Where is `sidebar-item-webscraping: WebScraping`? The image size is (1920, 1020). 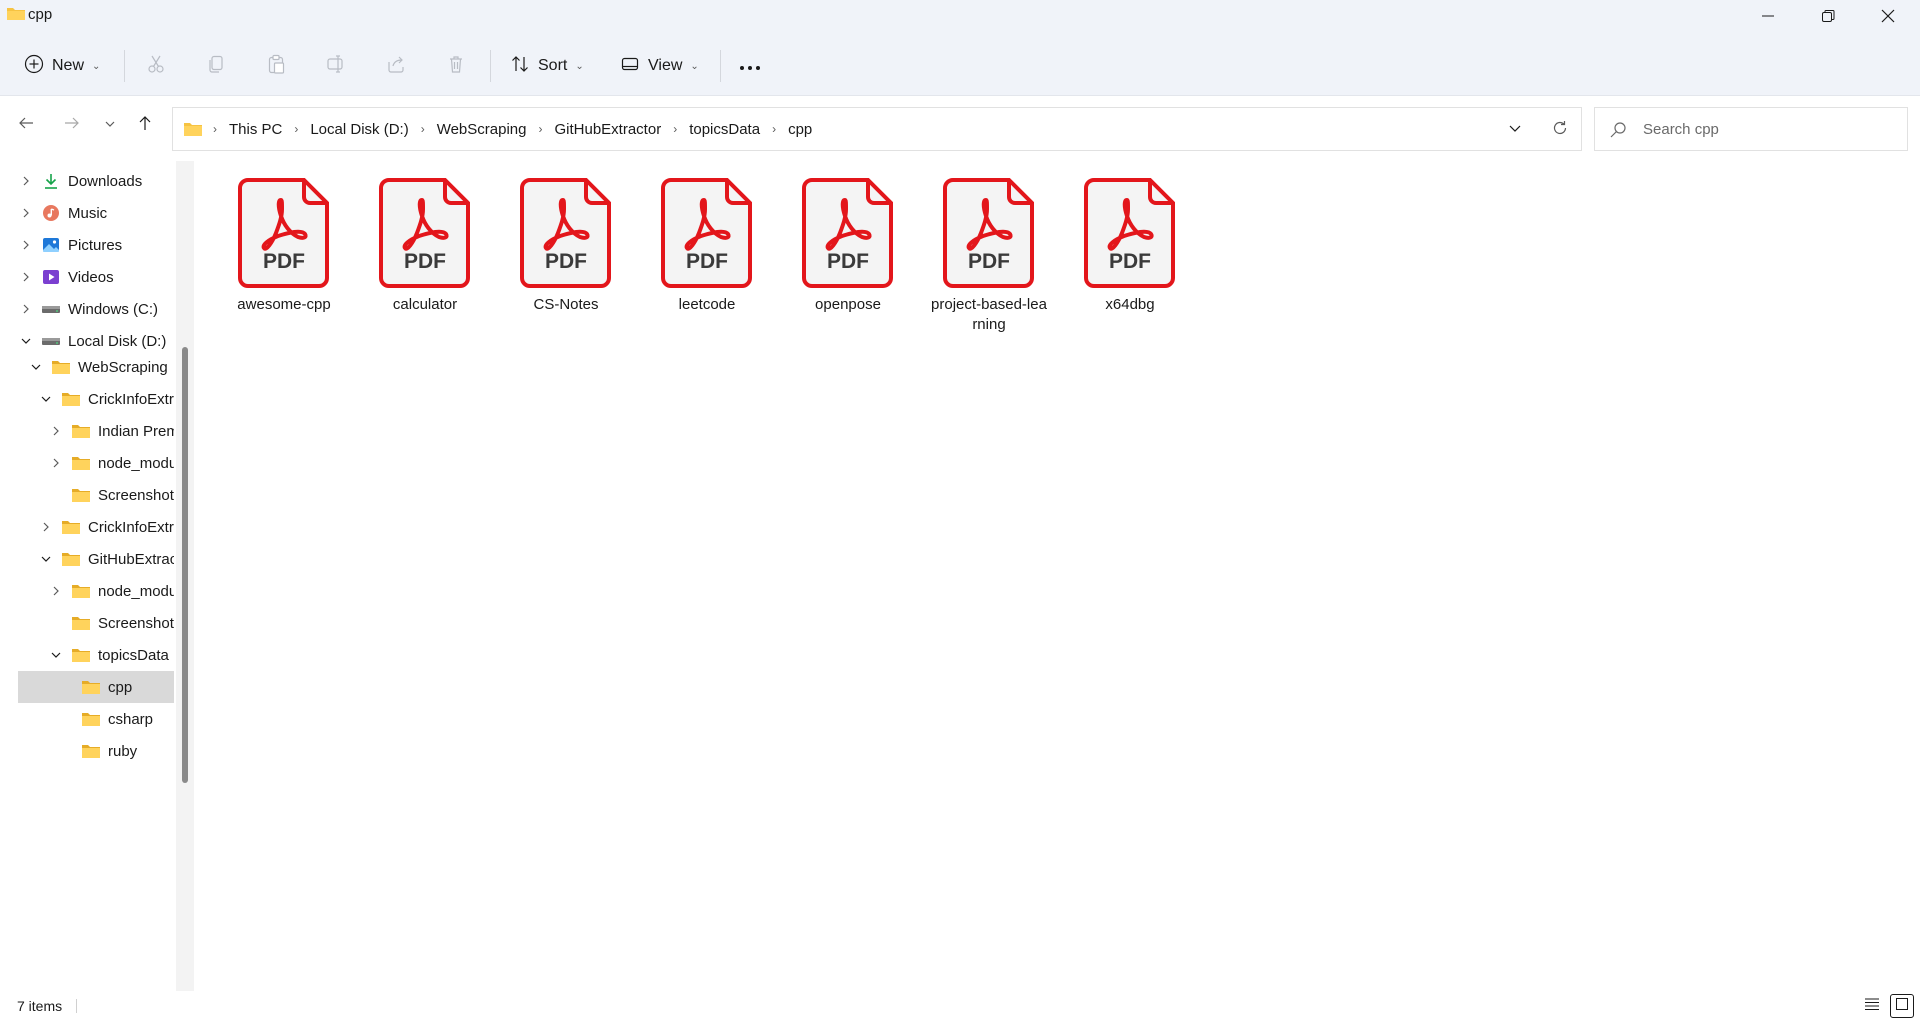
sidebar-item-webscraping: WebScraping is located at coordinates (96, 367).